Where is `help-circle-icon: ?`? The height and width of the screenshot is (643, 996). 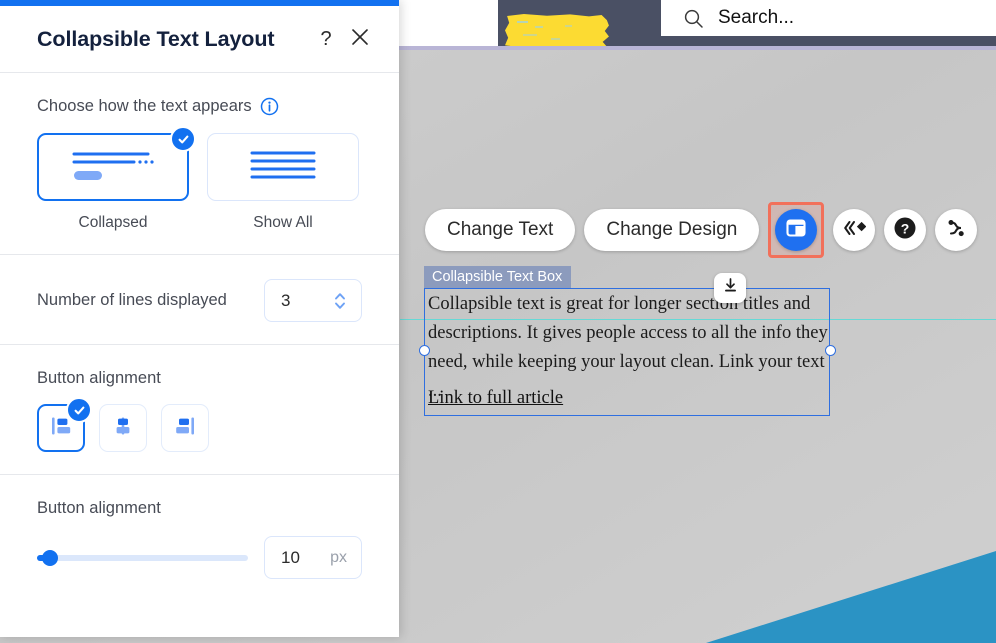 help-circle-icon: ? is located at coordinates (905, 230).